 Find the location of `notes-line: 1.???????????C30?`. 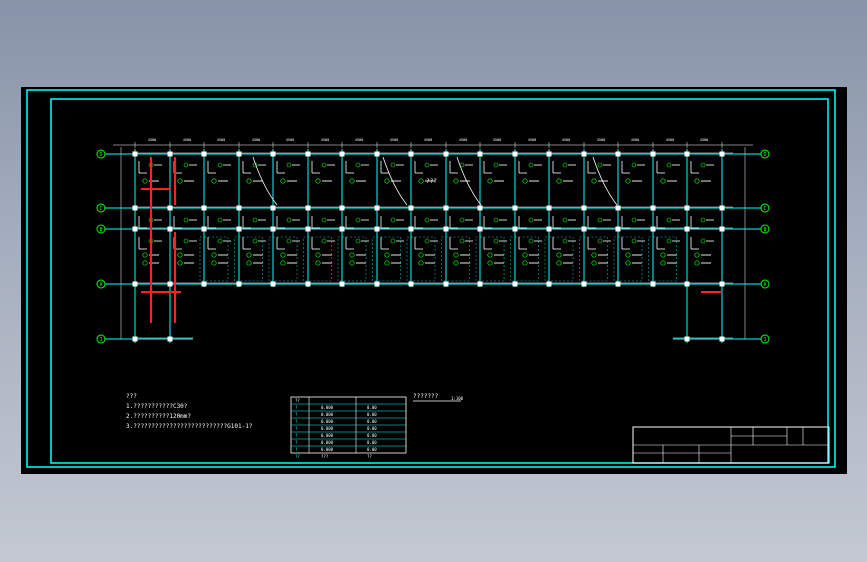

notes-line: 1.???????????C30? is located at coordinates (157, 406).